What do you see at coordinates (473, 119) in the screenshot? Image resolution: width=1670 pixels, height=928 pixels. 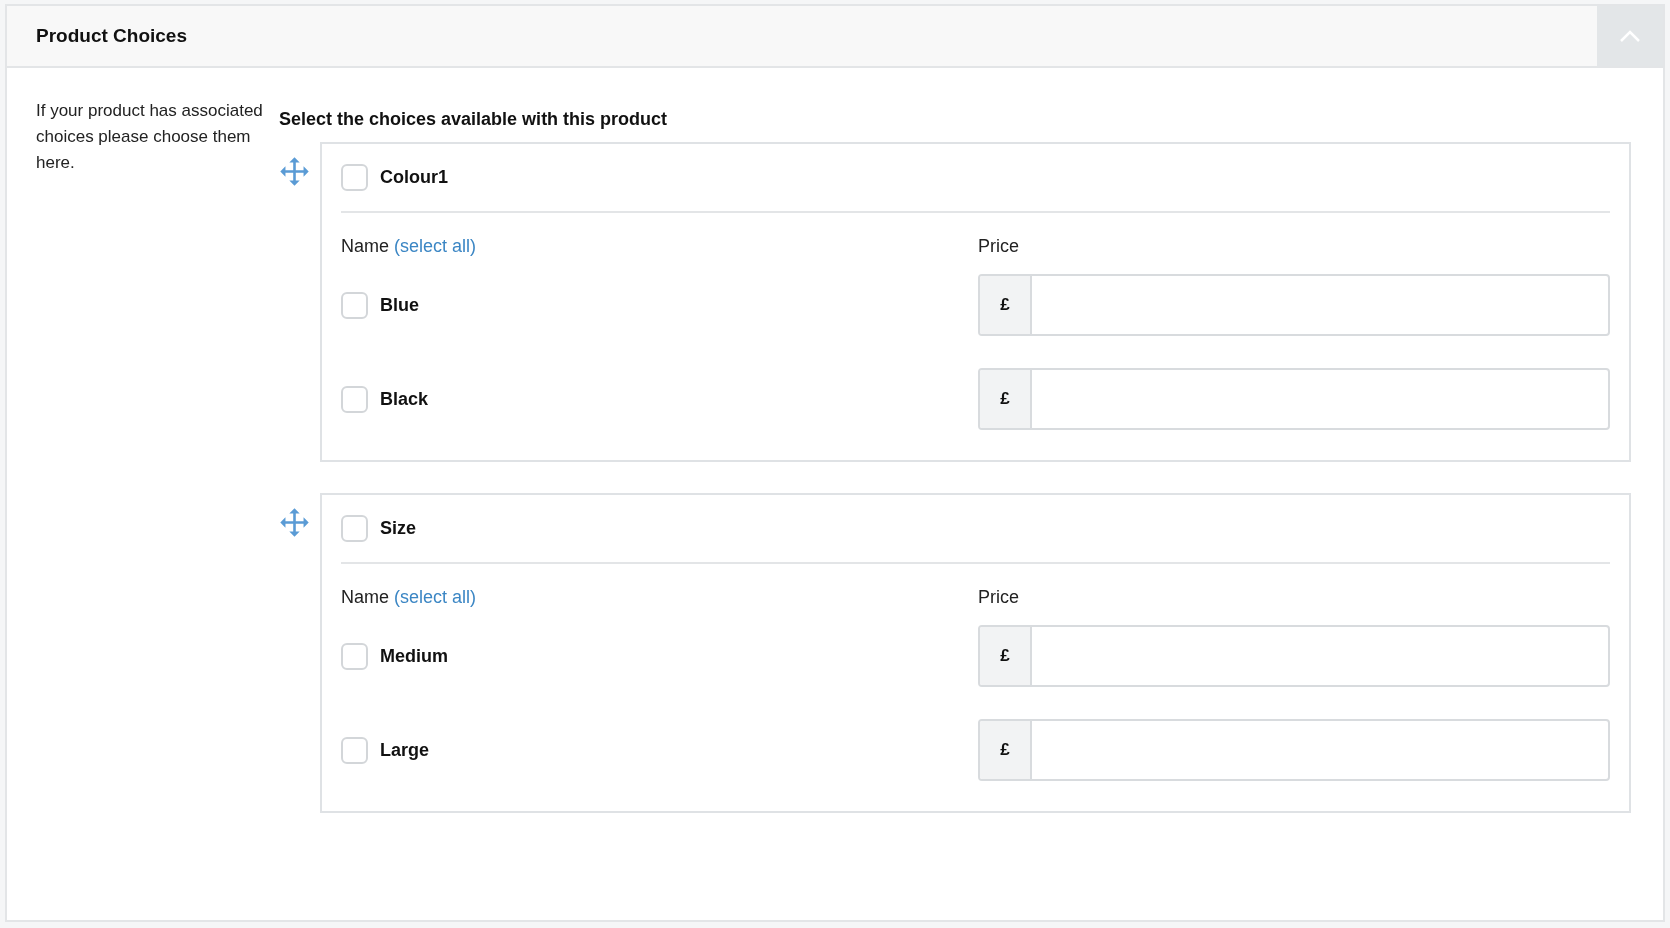 I see `section-heading: Select the choices available with this product` at bounding box center [473, 119].